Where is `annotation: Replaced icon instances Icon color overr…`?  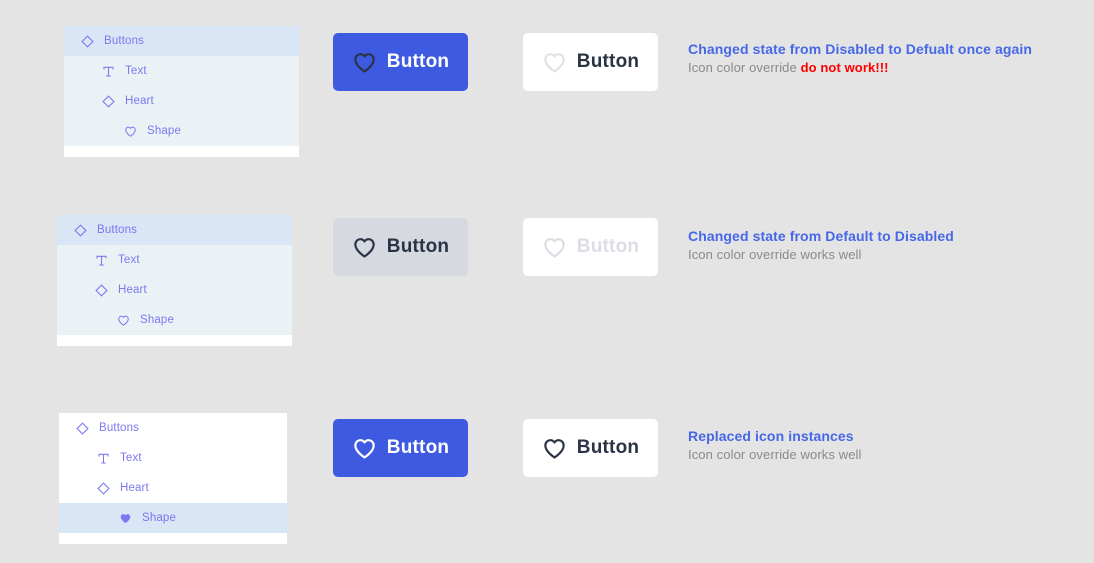 annotation: Replaced icon instances Icon color overr… is located at coordinates (775, 445).